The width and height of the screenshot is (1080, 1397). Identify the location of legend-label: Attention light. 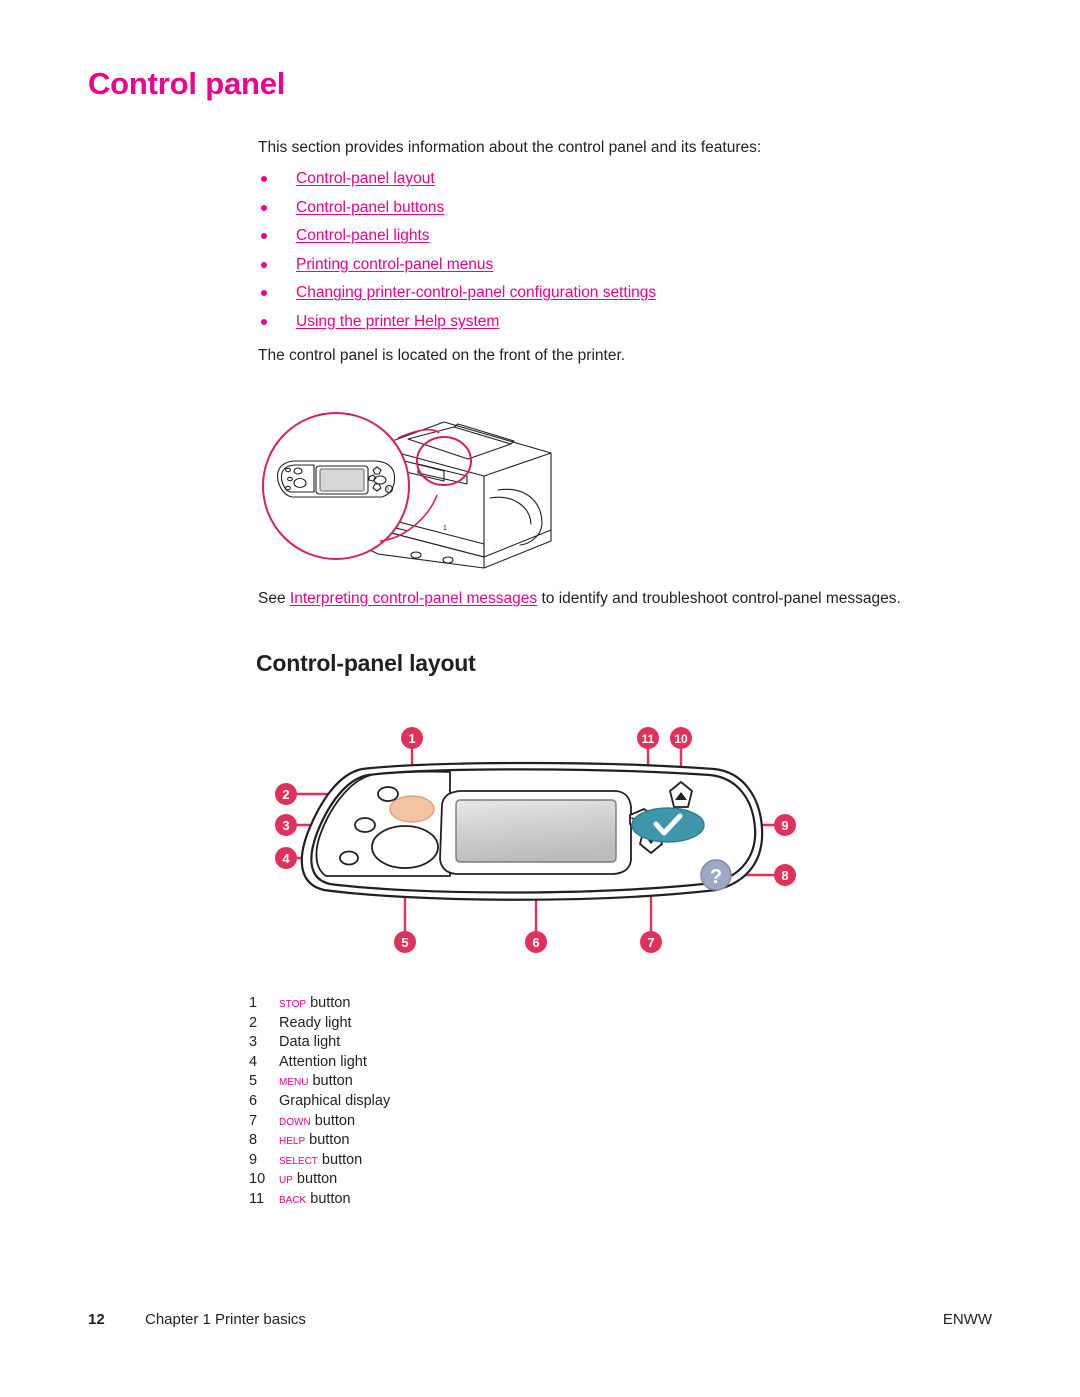
(323, 1061).